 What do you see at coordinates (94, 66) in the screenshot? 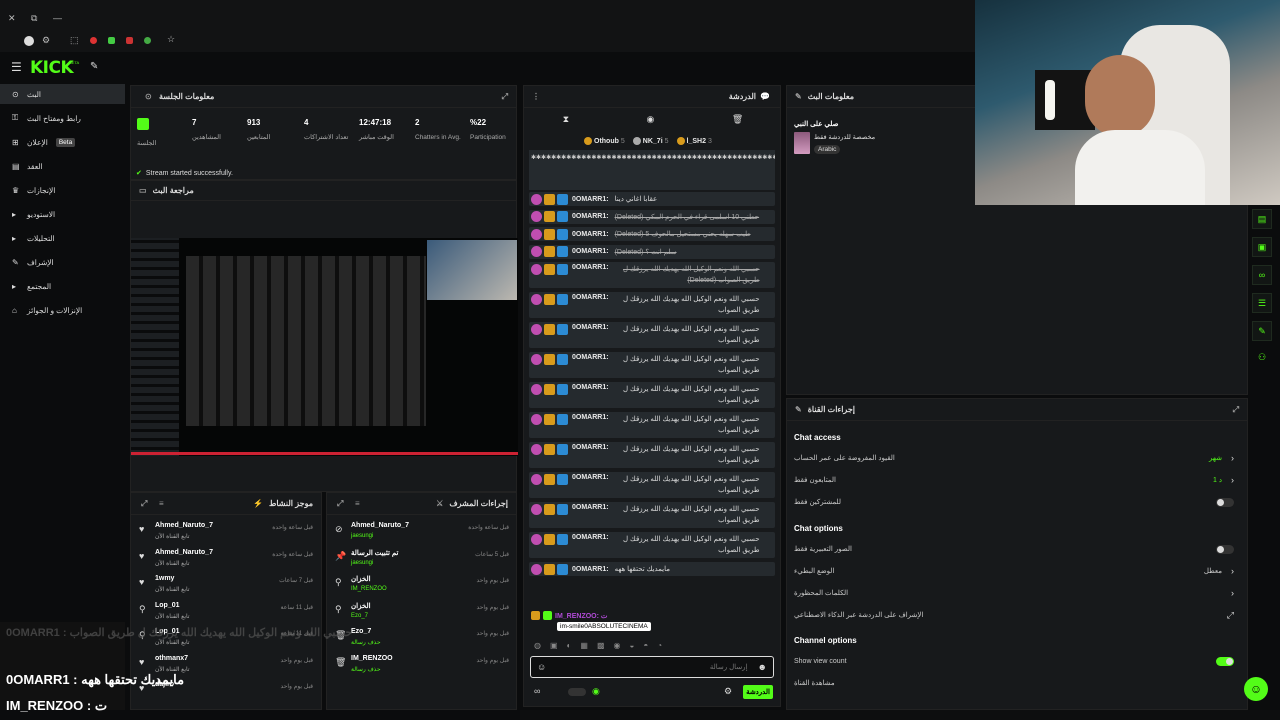
I see `pin-icon: ✎` at bounding box center [94, 66].